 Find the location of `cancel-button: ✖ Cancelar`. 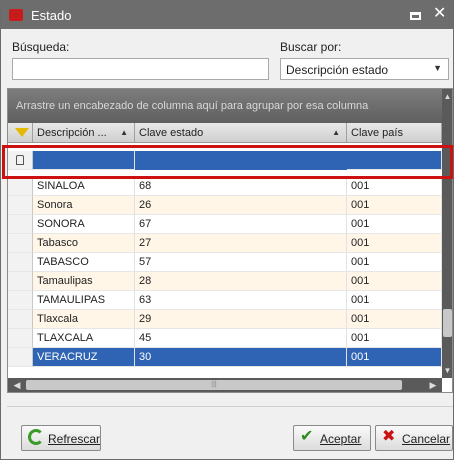

cancel-button: ✖ Cancelar is located at coordinates (414, 438).